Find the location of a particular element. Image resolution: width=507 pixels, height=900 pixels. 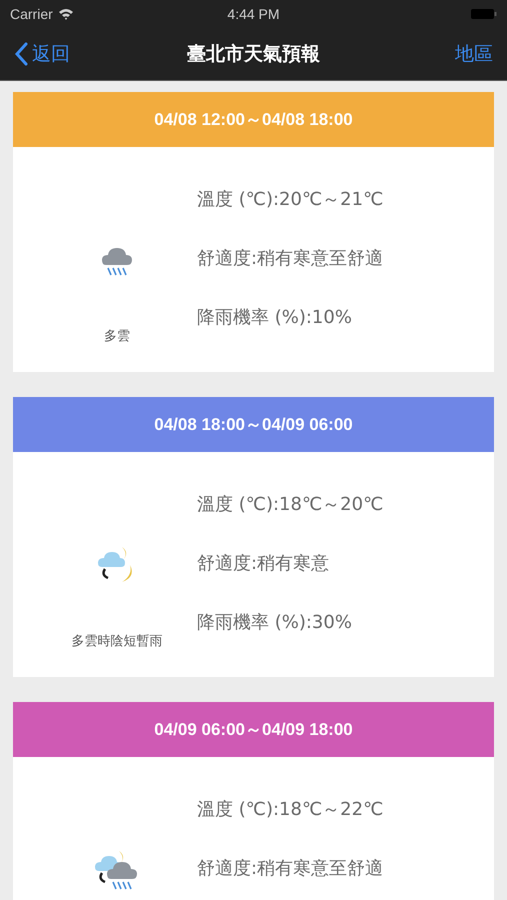

carrier-label: Carrier is located at coordinates (31, 14).